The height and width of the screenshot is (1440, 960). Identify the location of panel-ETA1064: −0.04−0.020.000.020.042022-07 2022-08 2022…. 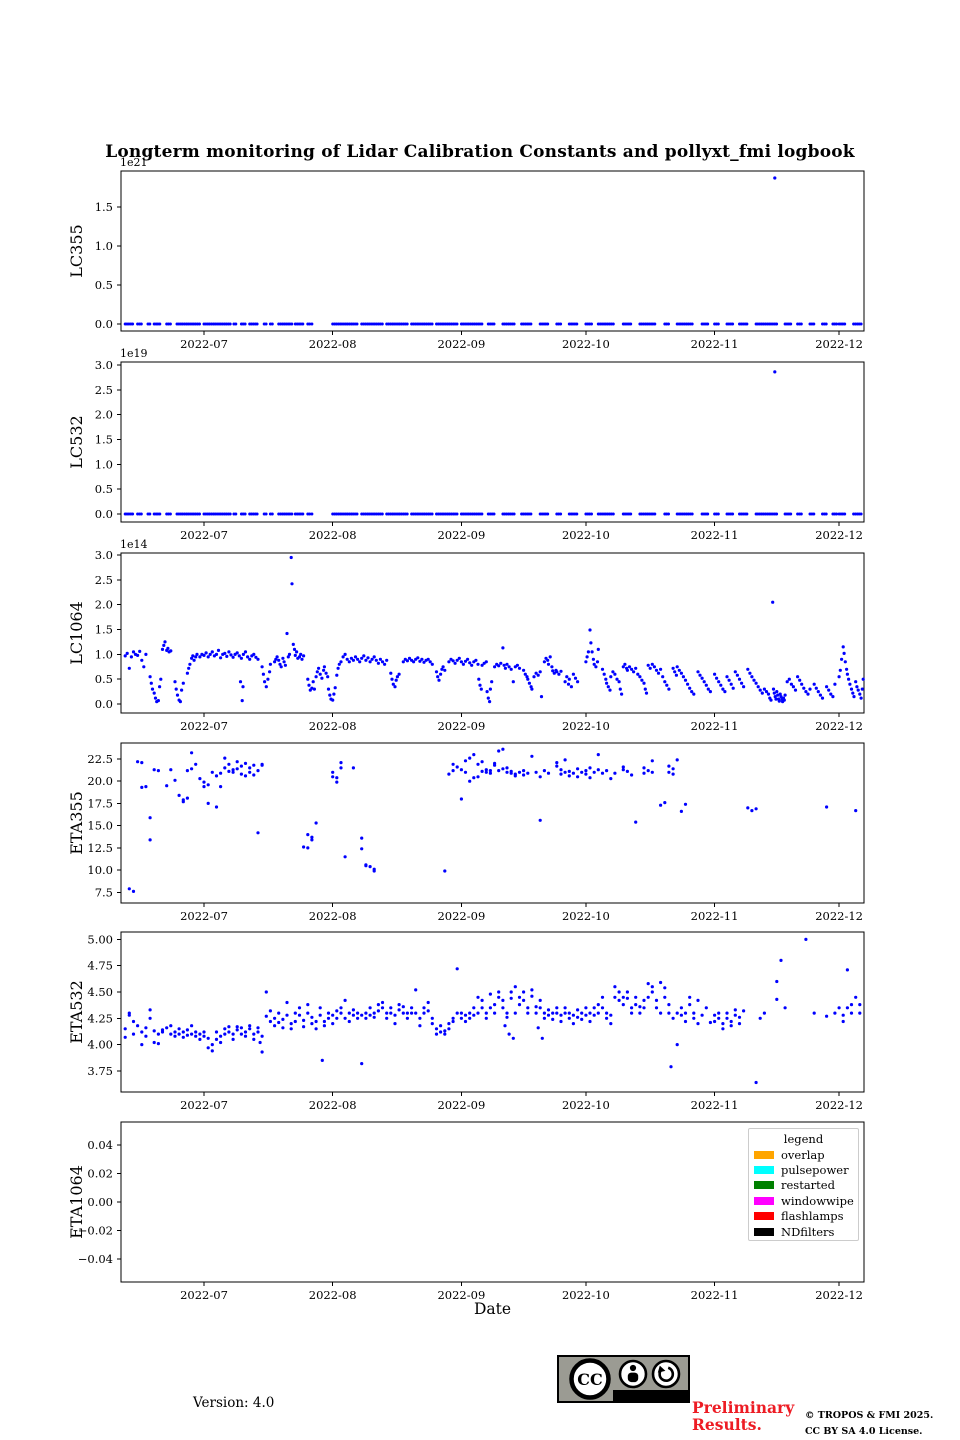
(466, 1211).